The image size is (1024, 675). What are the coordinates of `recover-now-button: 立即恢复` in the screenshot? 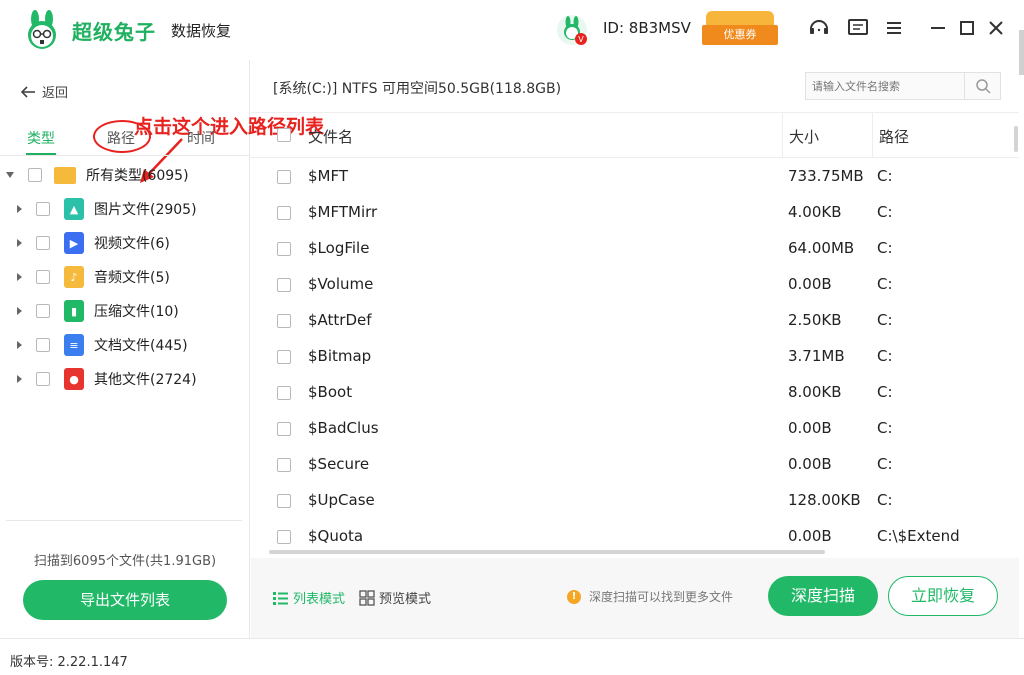 It's located at (943, 596).